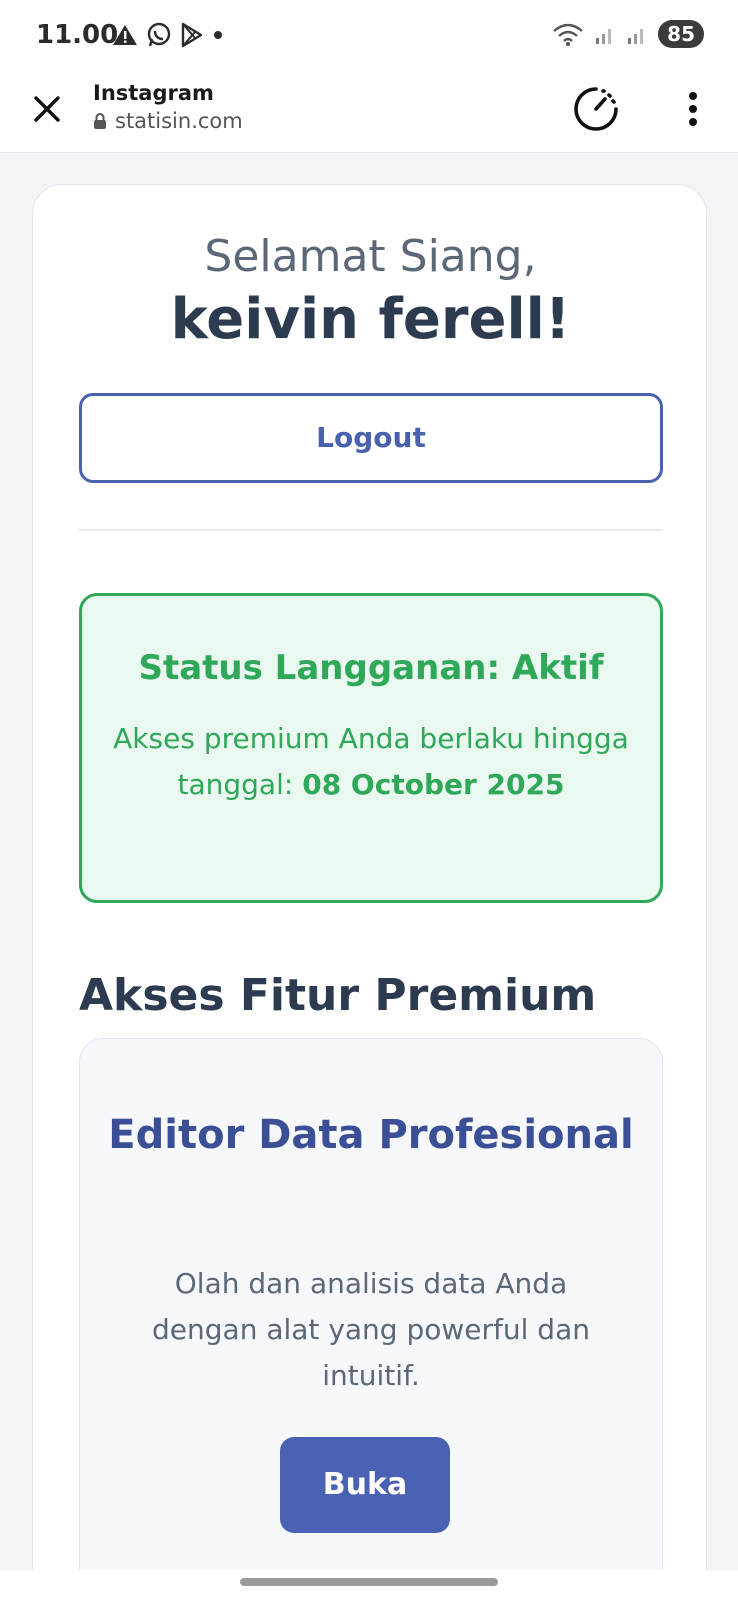  I want to click on more-vert-icon, so click(693, 109).